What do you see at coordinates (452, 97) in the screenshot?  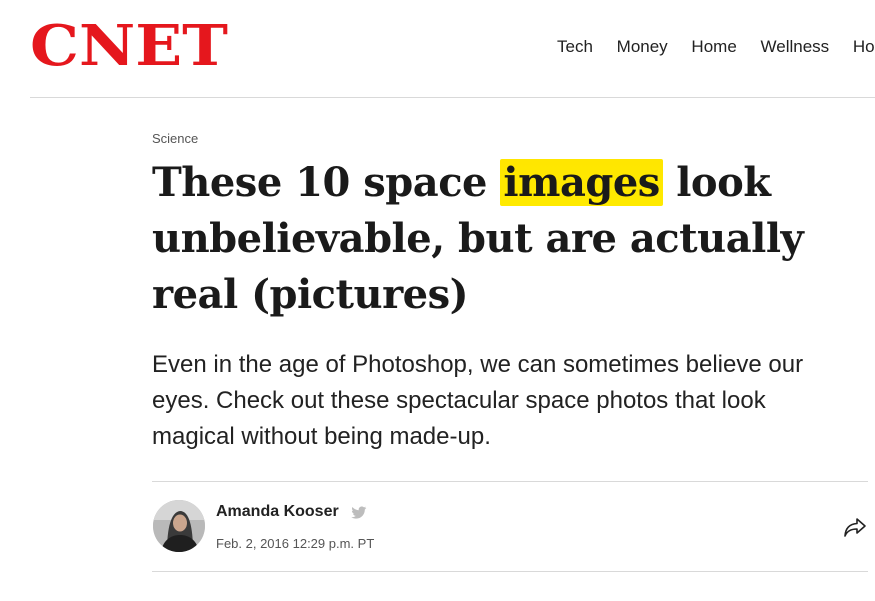 I see `header-divider` at bounding box center [452, 97].